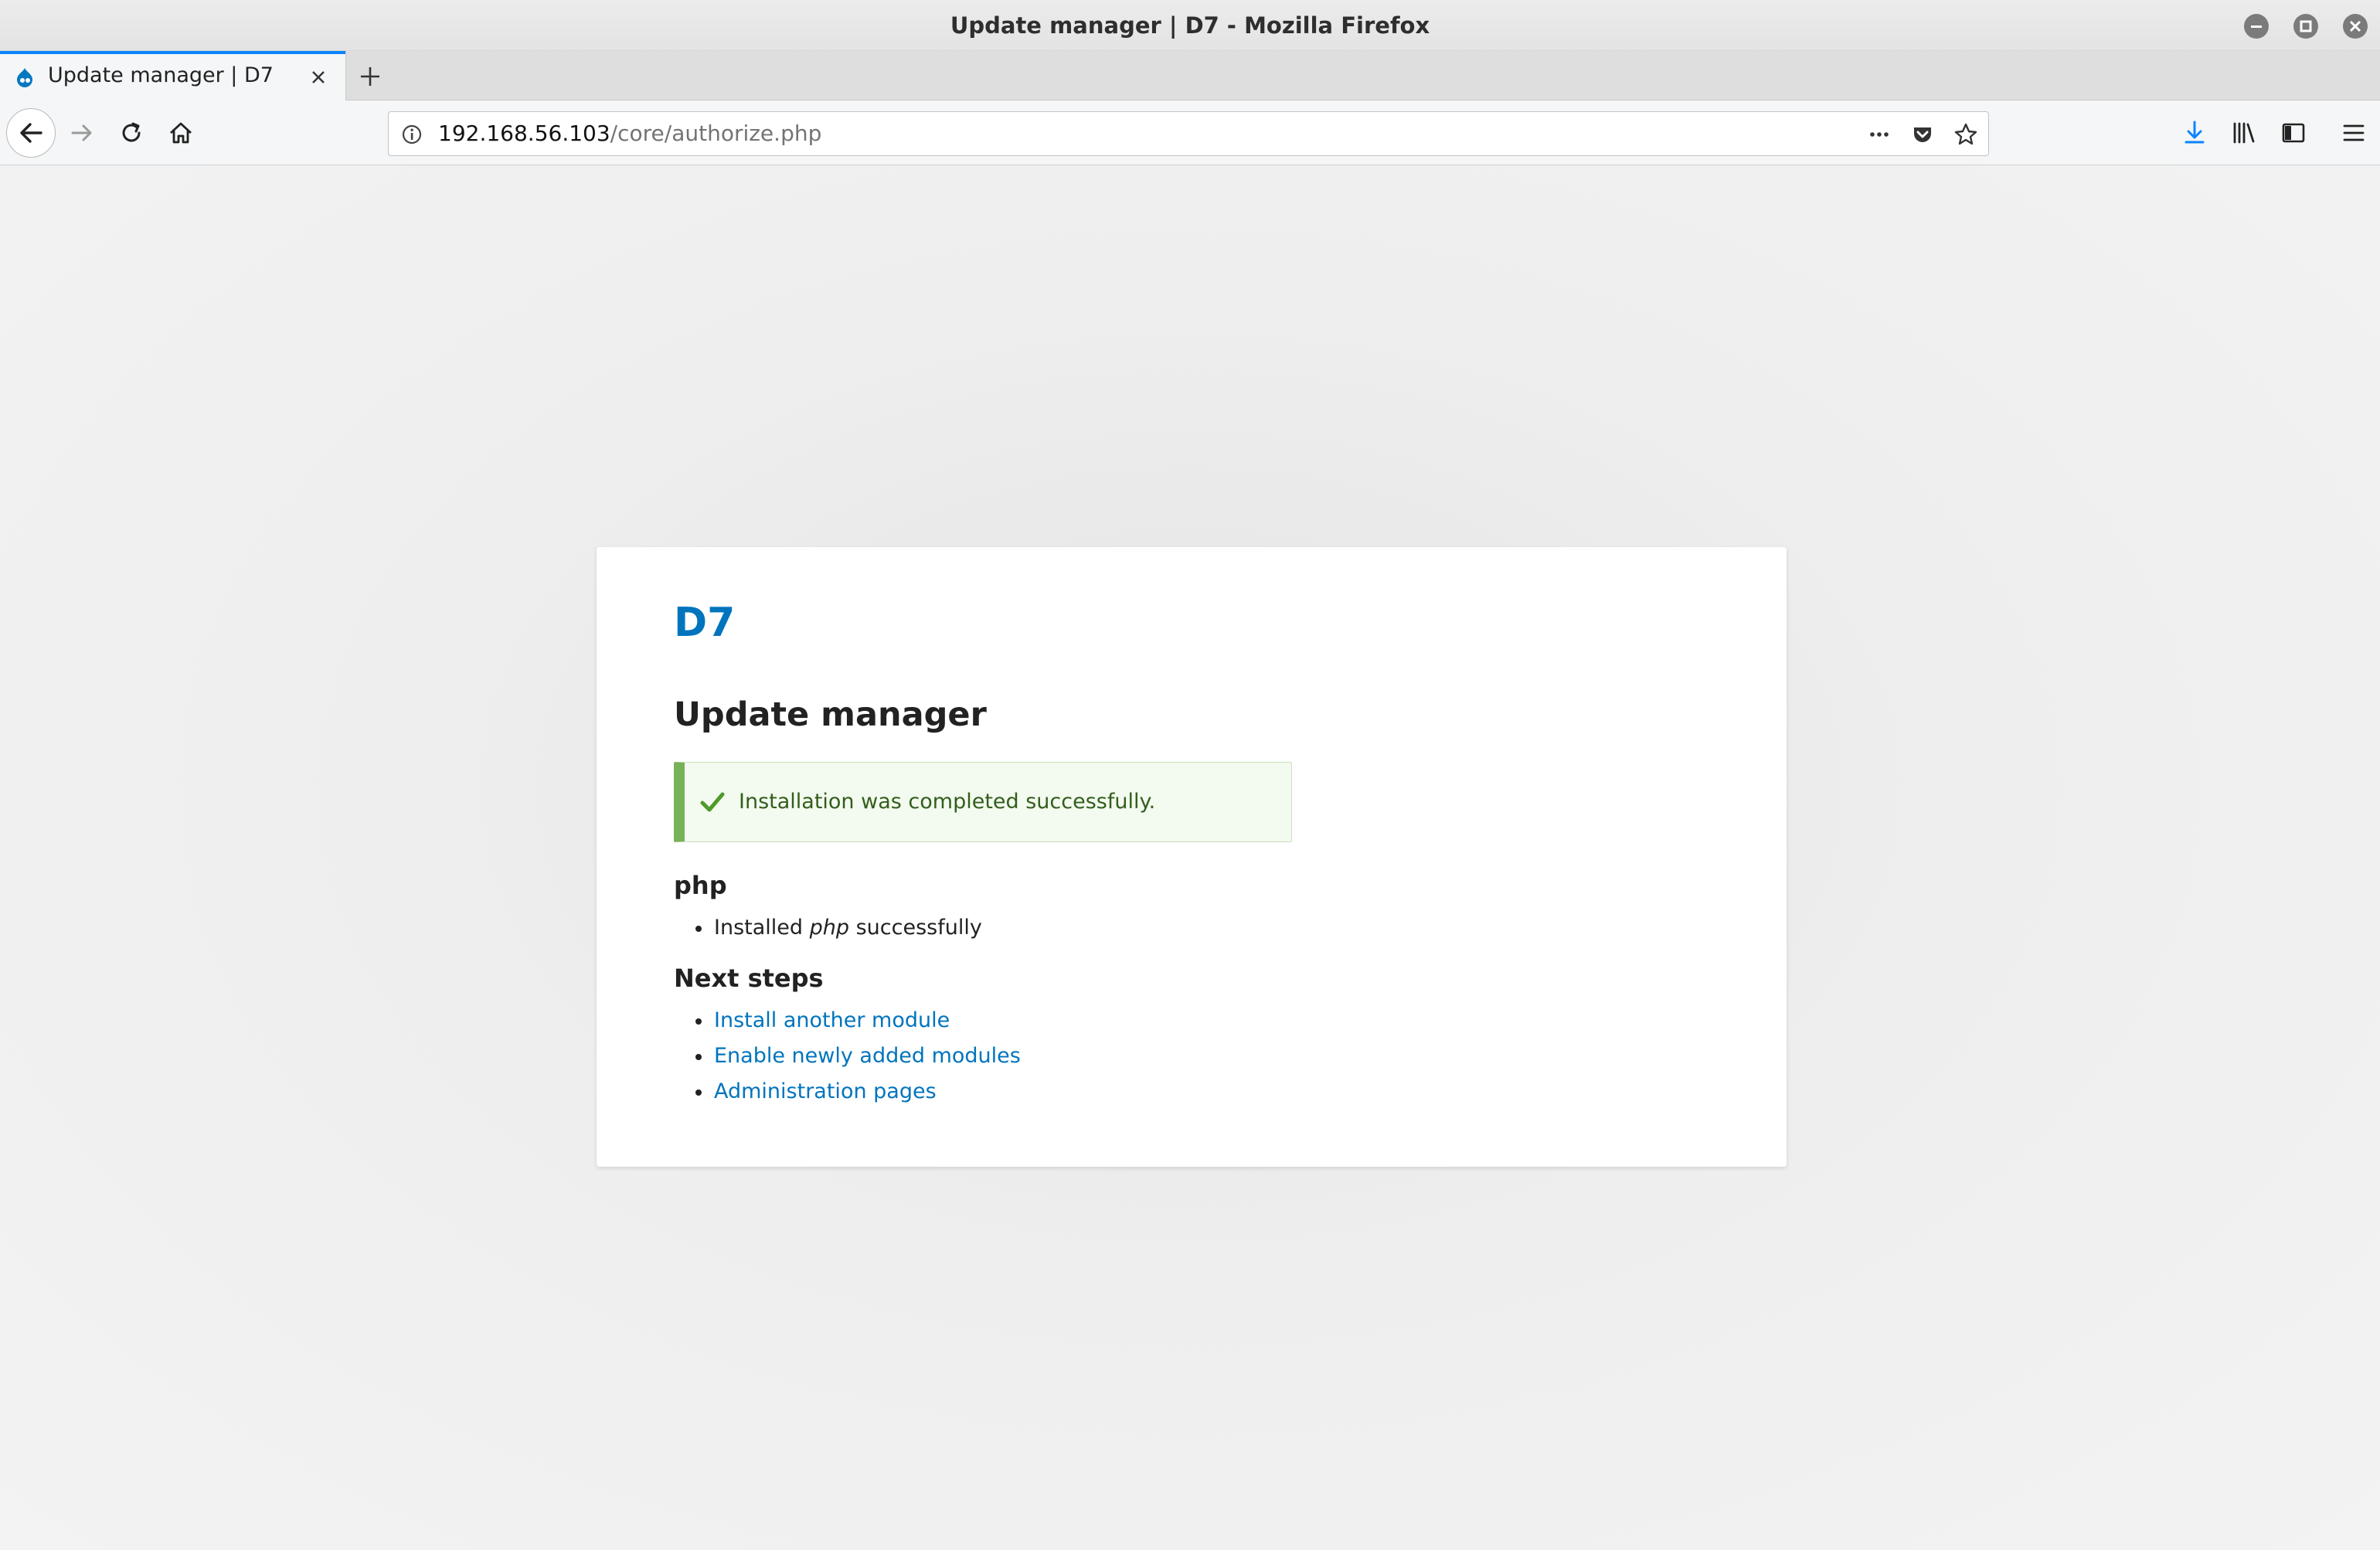 The height and width of the screenshot is (1550, 2380). Describe the element at coordinates (2355, 26) in the screenshot. I see `close-icon` at that location.